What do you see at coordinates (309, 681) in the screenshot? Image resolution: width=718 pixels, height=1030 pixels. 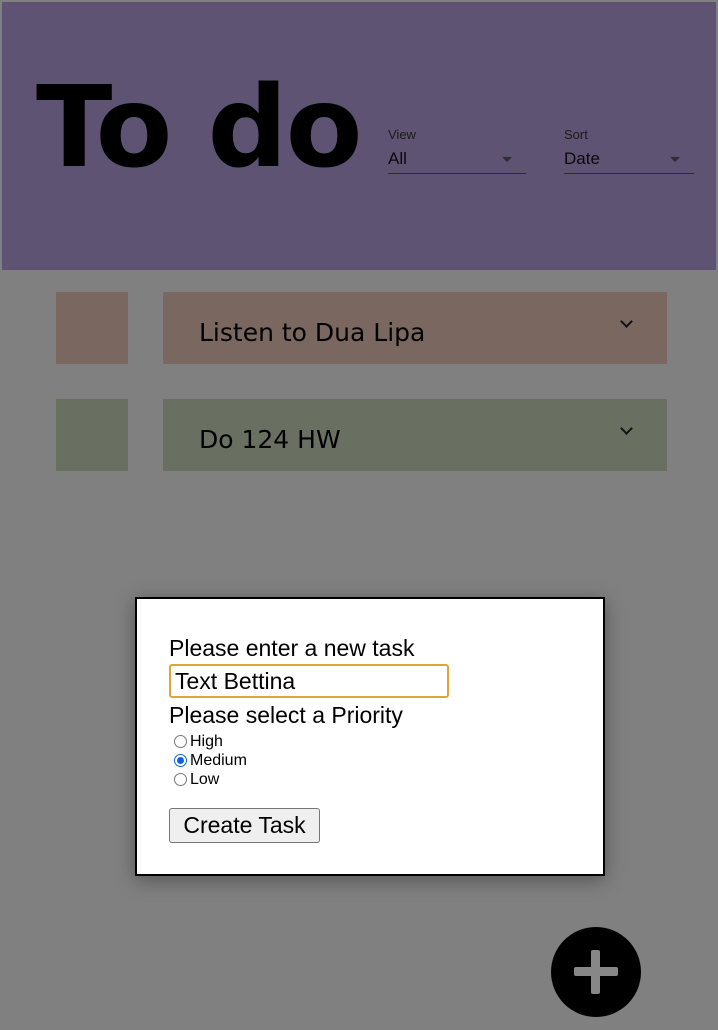 I see `task-input` at bounding box center [309, 681].